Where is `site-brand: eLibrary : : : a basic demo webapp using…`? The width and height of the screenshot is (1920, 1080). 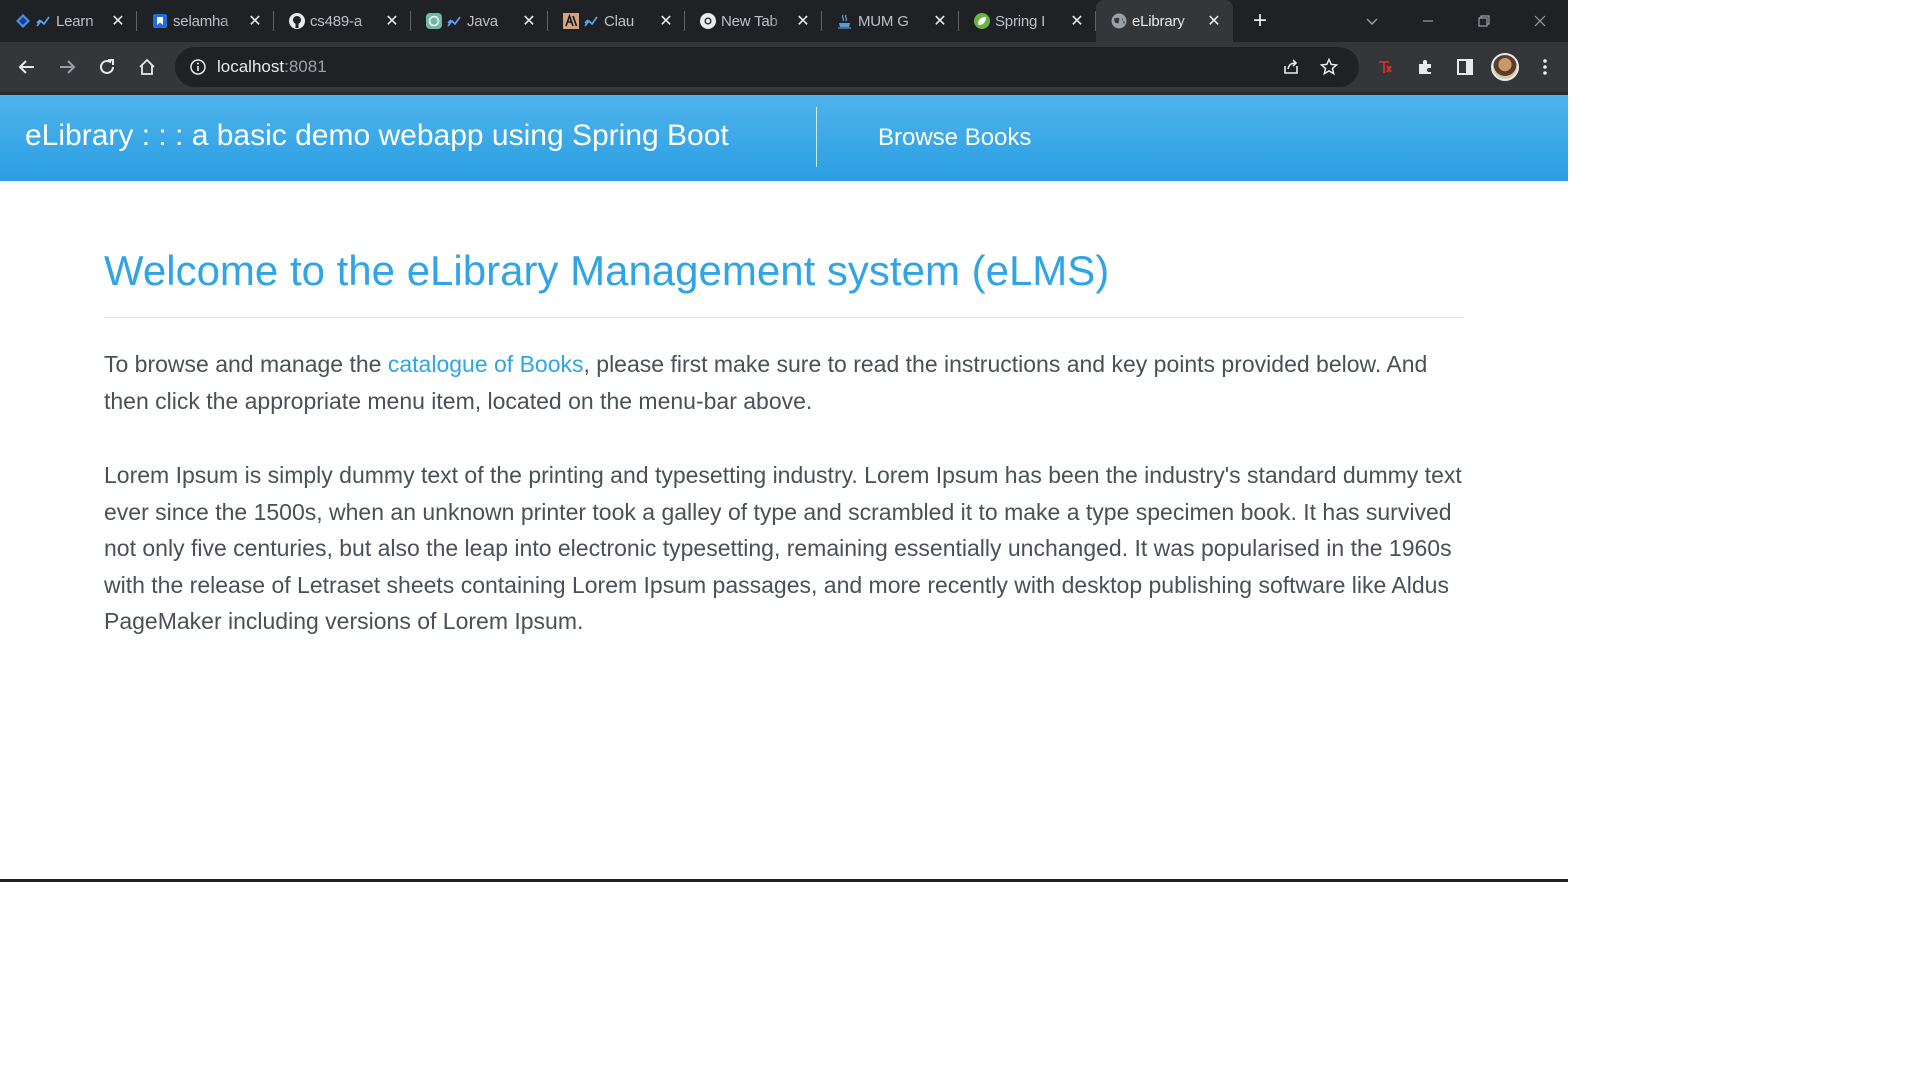
site-brand: eLibrary : : : a basic demo webapp using… is located at coordinates (377, 136).